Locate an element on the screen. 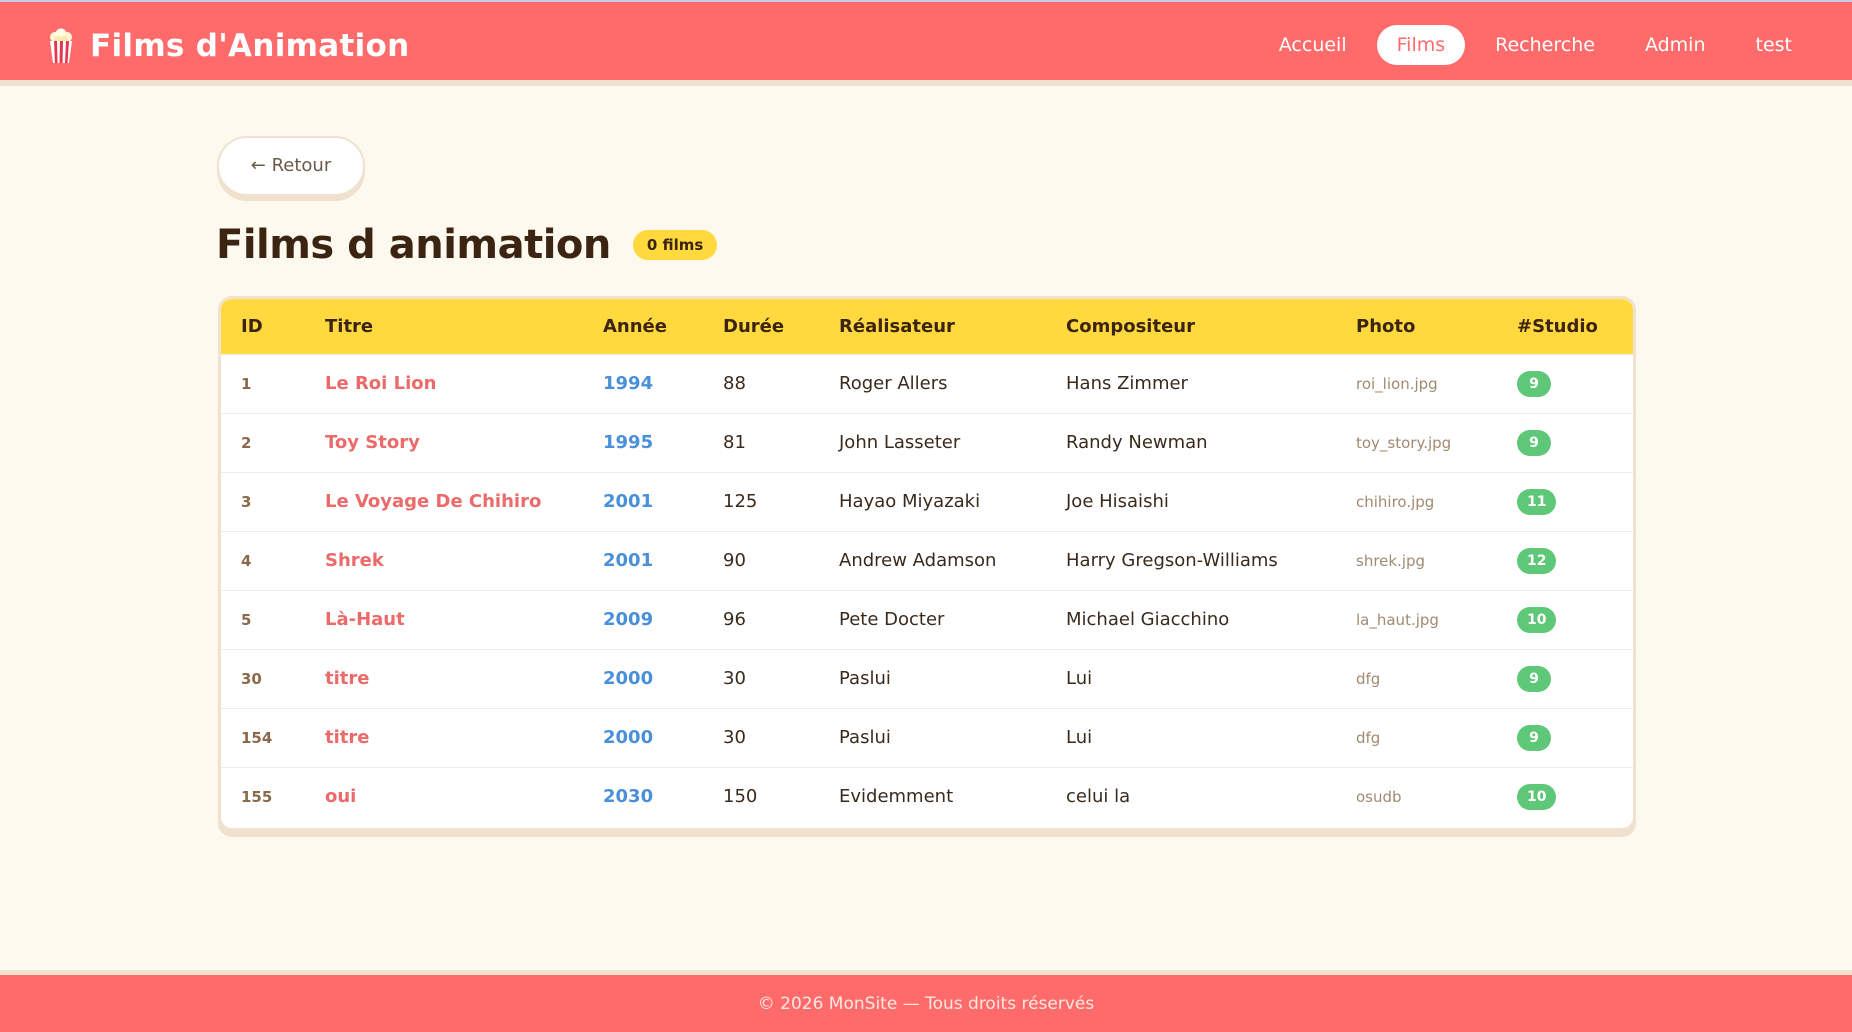  popcorn-icon is located at coordinates (61, 46).